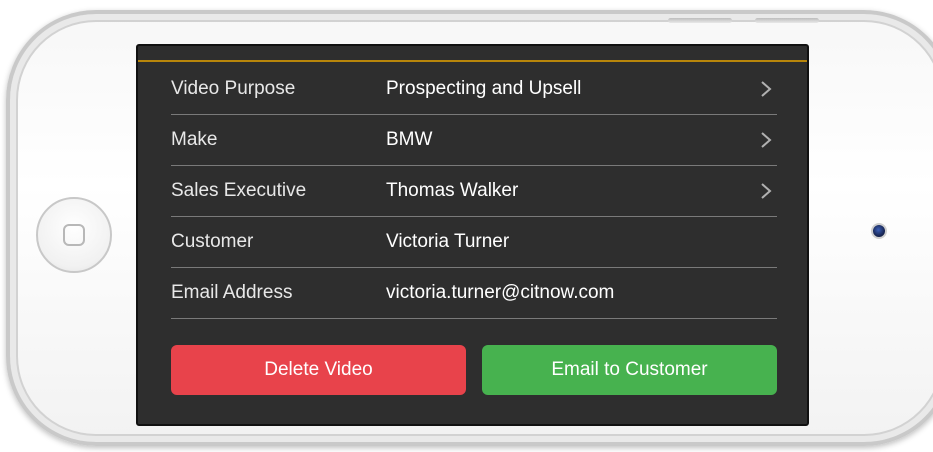 This screenshot has width=933, height=452. Describe the element at coordinates (484, 88) in the screenshot. I see `row-value: Prospecting and Upsell` at that location.